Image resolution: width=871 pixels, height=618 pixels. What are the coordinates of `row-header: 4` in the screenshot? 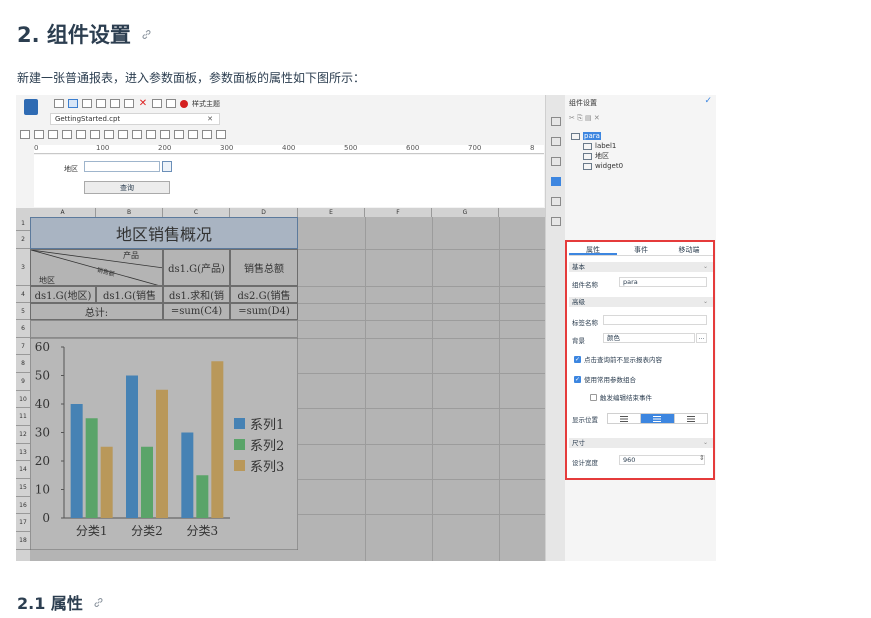 It's located at (23, 294).